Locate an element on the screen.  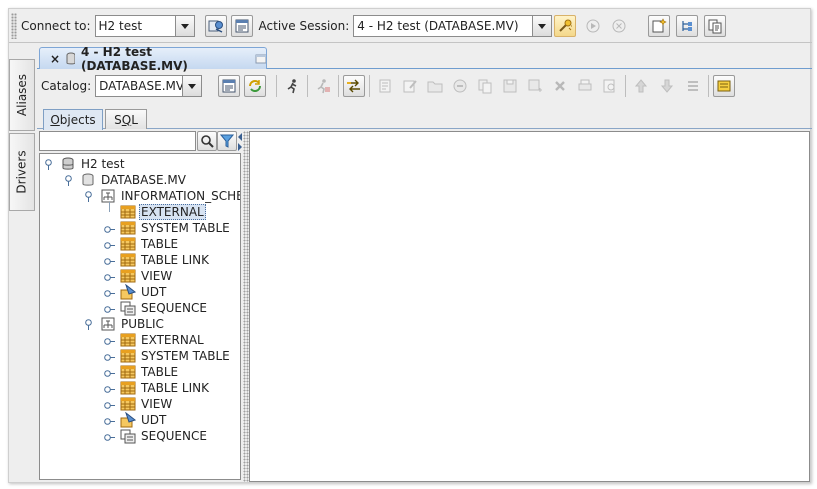
copy-button is located at coordinates (485, 86).